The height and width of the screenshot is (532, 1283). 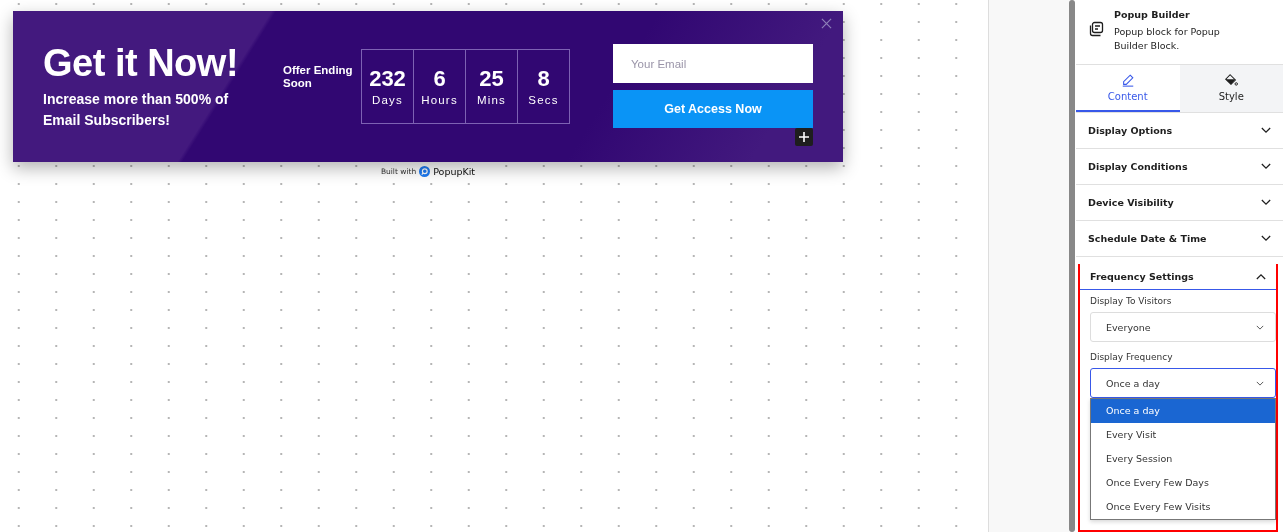 I want to click on dropdown-option: Every Visit, so click(x=1183, y=435).